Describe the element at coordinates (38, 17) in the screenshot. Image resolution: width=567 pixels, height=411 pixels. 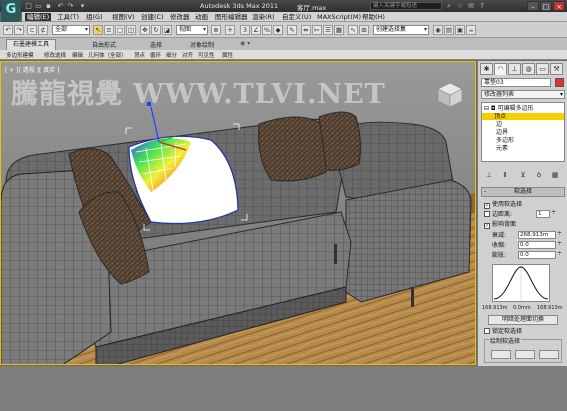
I see `menu-edit: 编辑(E)` at that location.